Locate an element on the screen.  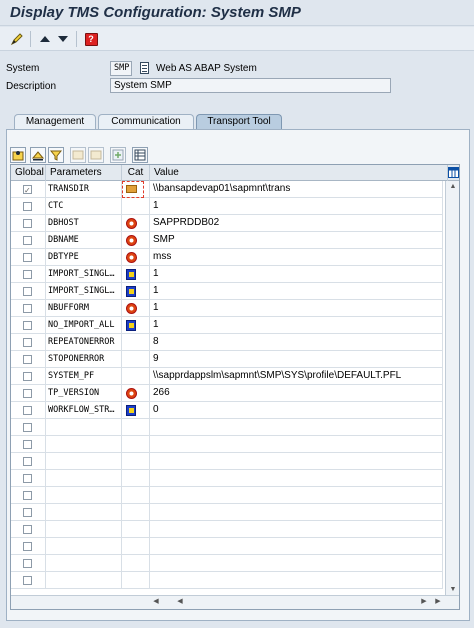
table-row: DBNAME SMP is located at coordinates (227, 240).